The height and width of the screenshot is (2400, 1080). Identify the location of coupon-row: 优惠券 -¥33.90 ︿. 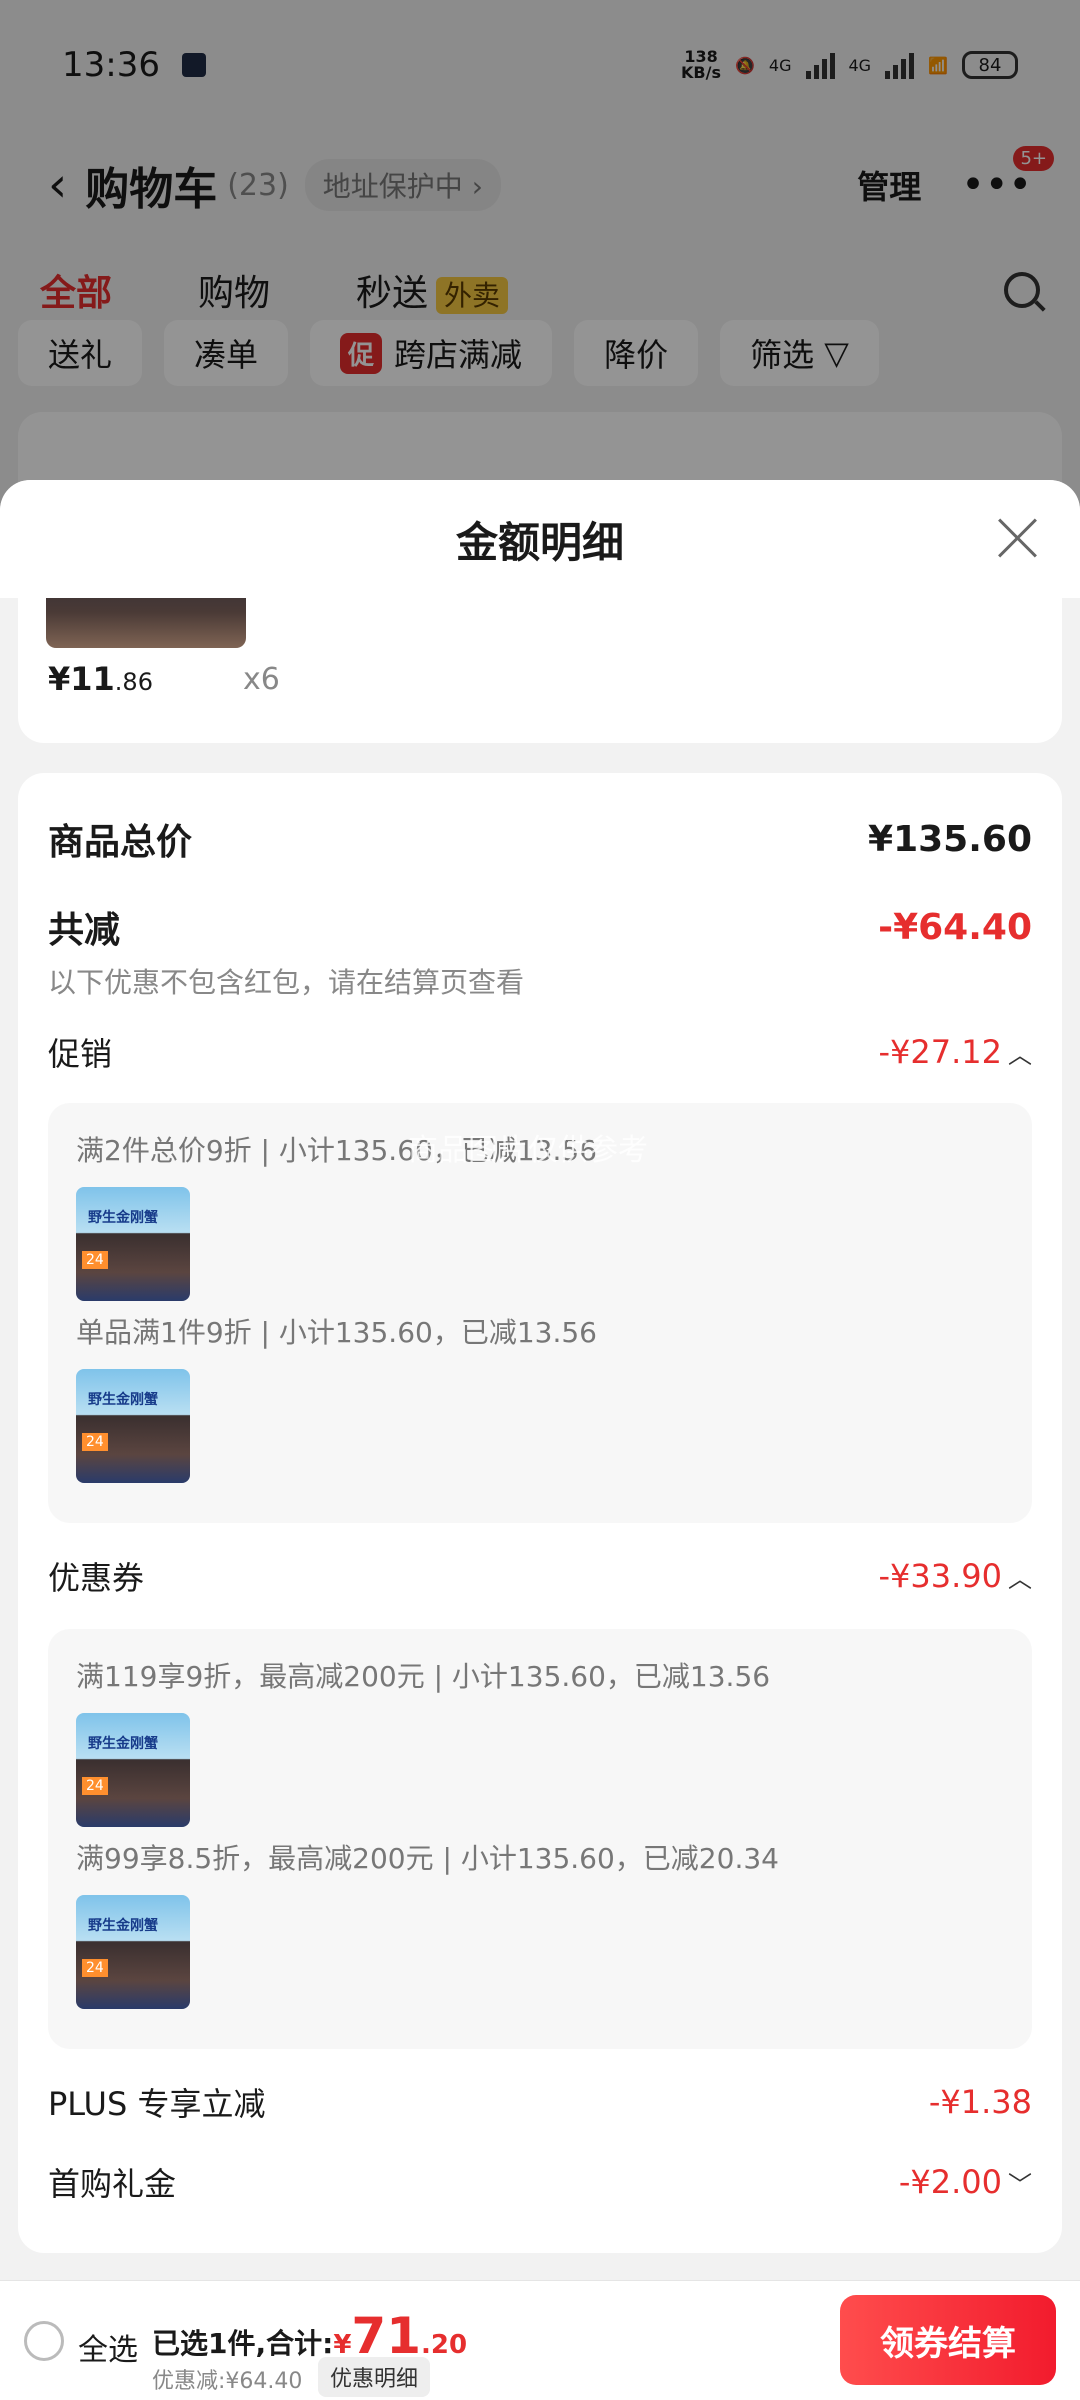
(540, 1576).